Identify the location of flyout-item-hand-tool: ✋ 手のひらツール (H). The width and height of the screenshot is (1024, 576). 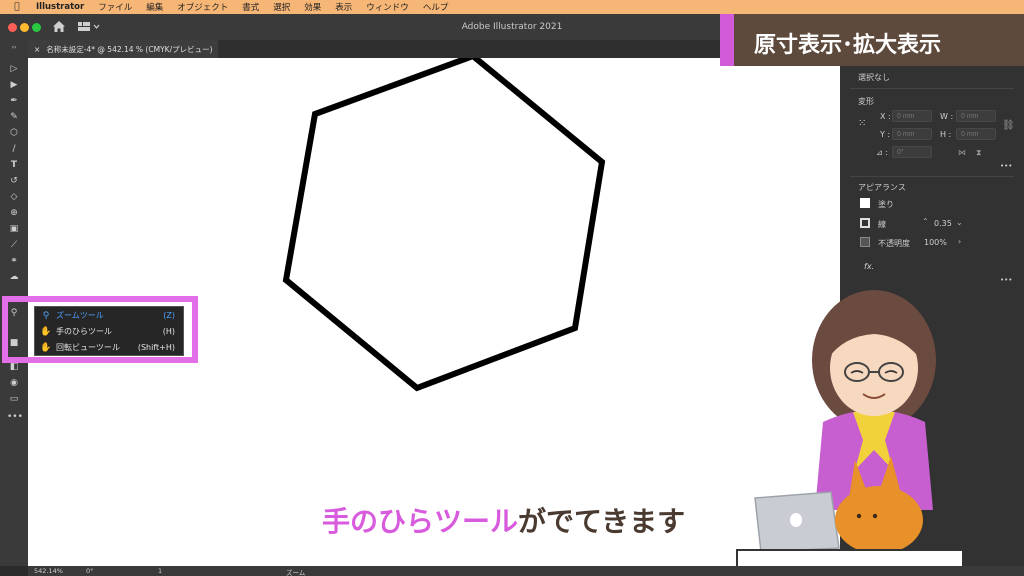
(109, 331).